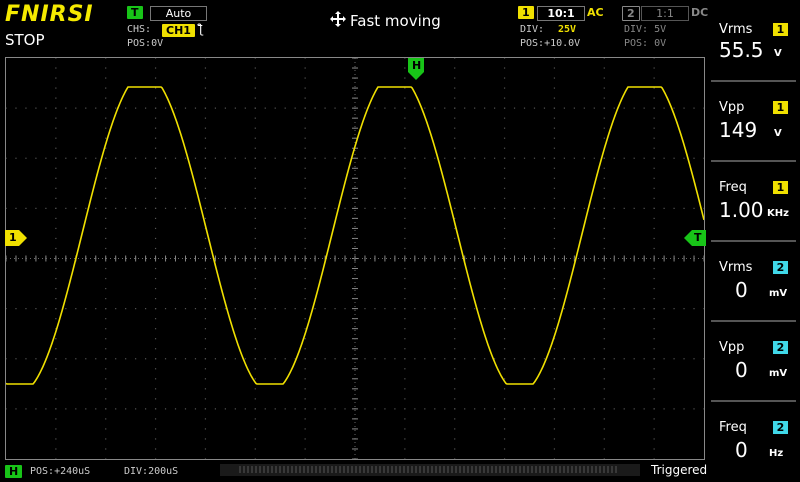 The image size is (800, 482). I want to click on measurement-value: 1.00, so click(741, 210).